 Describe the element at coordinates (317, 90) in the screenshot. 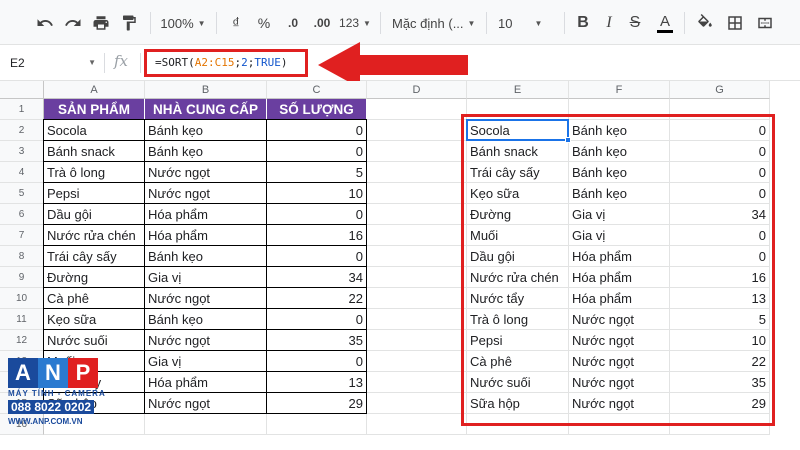

I see `column-header-c: C` at that location.